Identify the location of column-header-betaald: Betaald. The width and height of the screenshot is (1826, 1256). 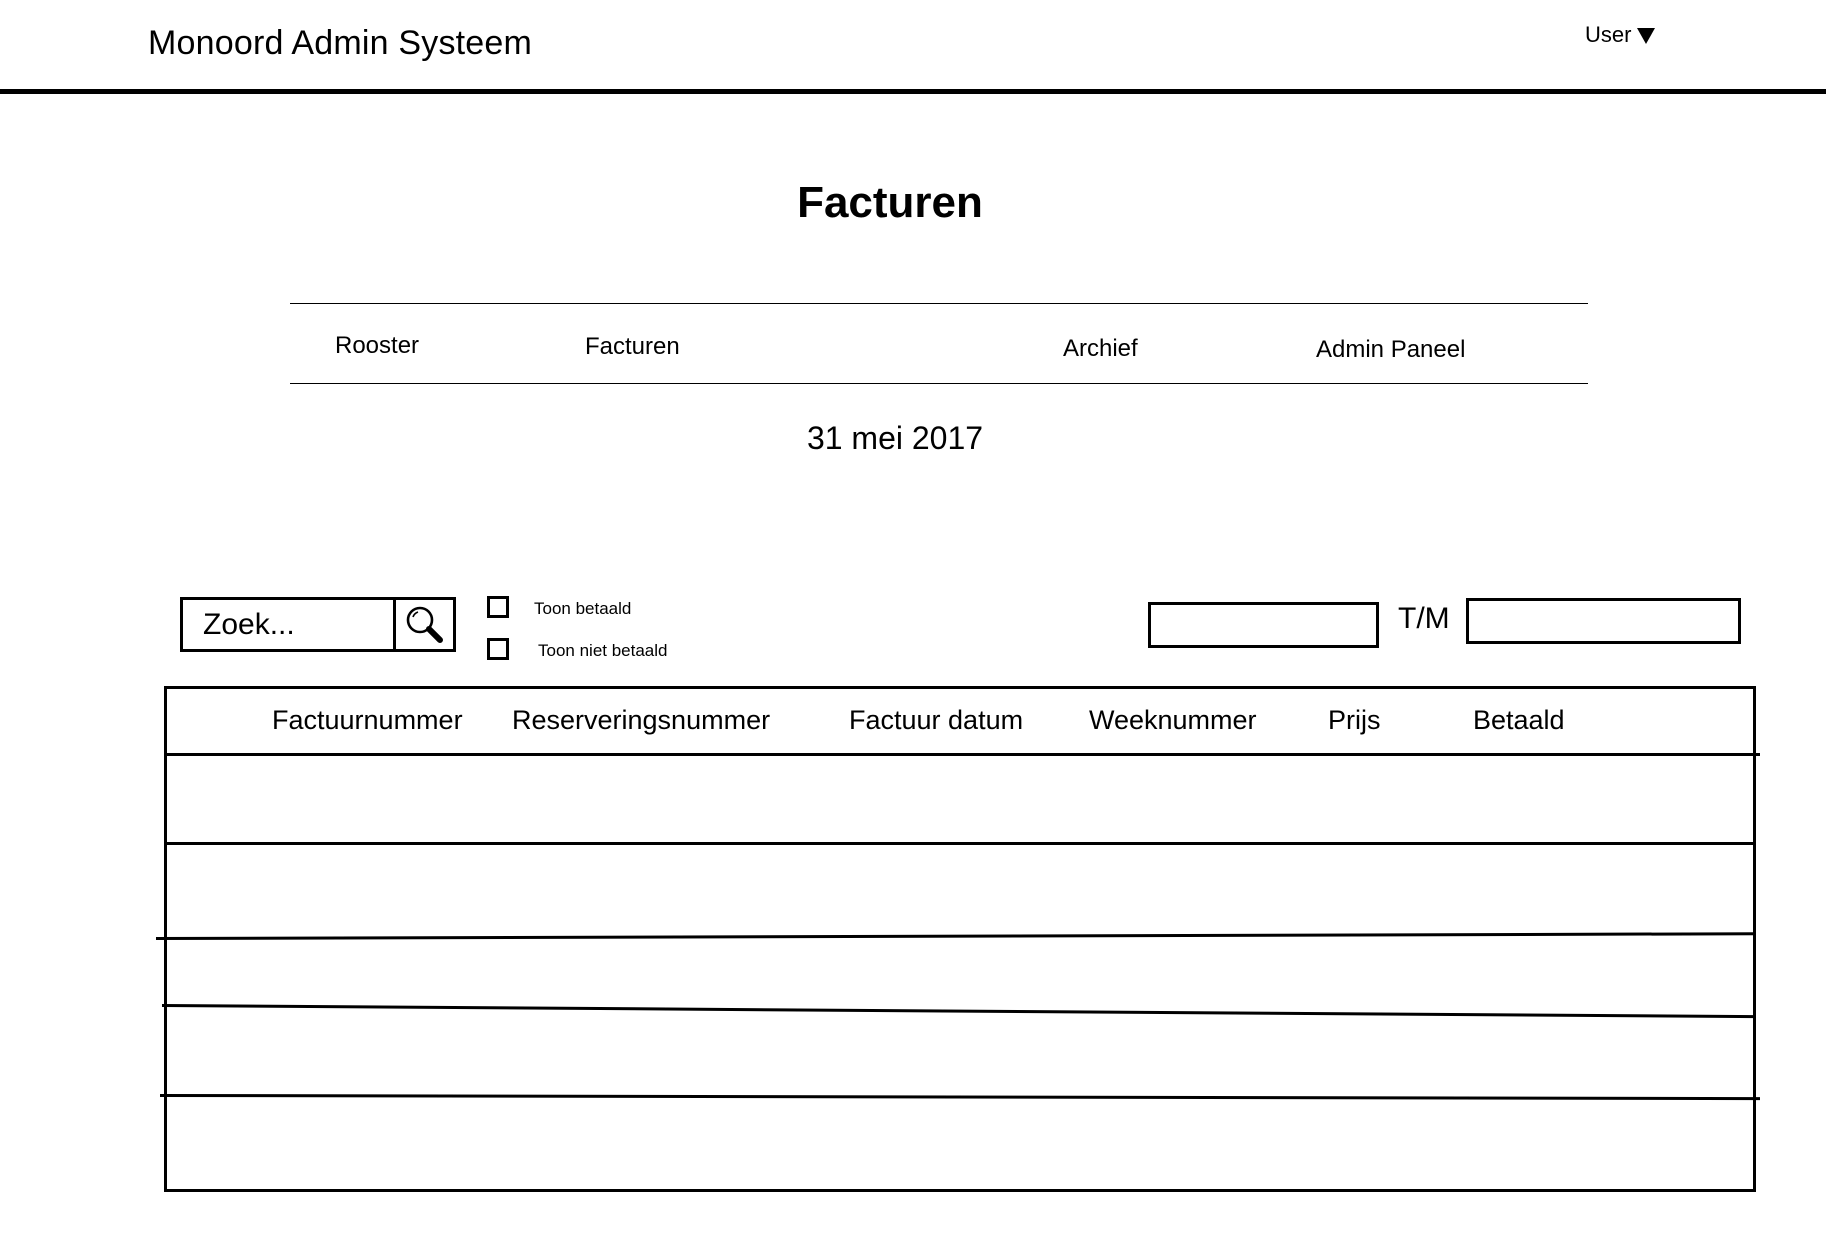
(1519, 720).